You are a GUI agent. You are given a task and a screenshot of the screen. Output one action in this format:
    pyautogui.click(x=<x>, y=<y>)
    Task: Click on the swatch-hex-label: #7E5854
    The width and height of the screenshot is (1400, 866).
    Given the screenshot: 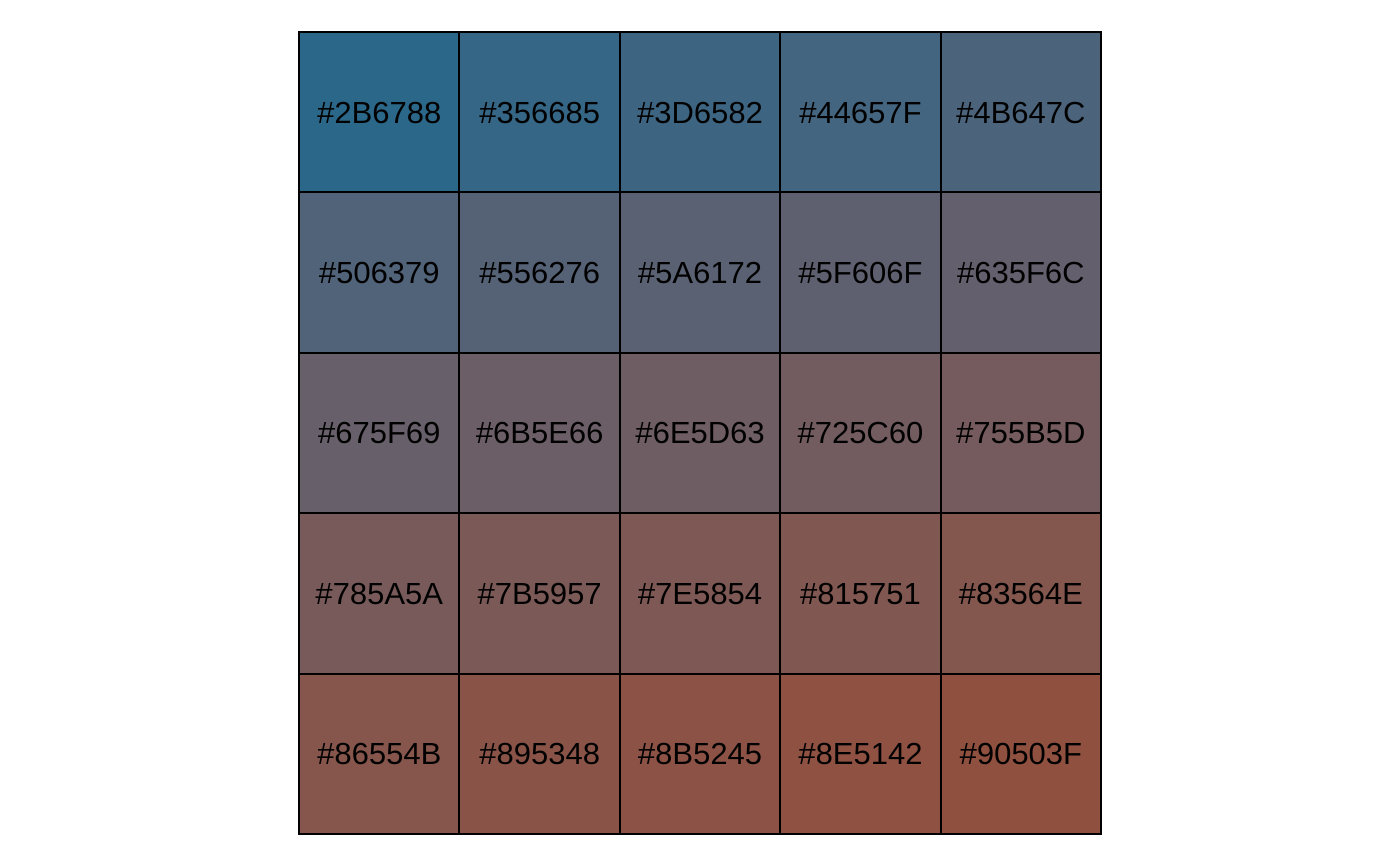 What is the action you would take?
    pyautogui.click(x=700, y=593)
    